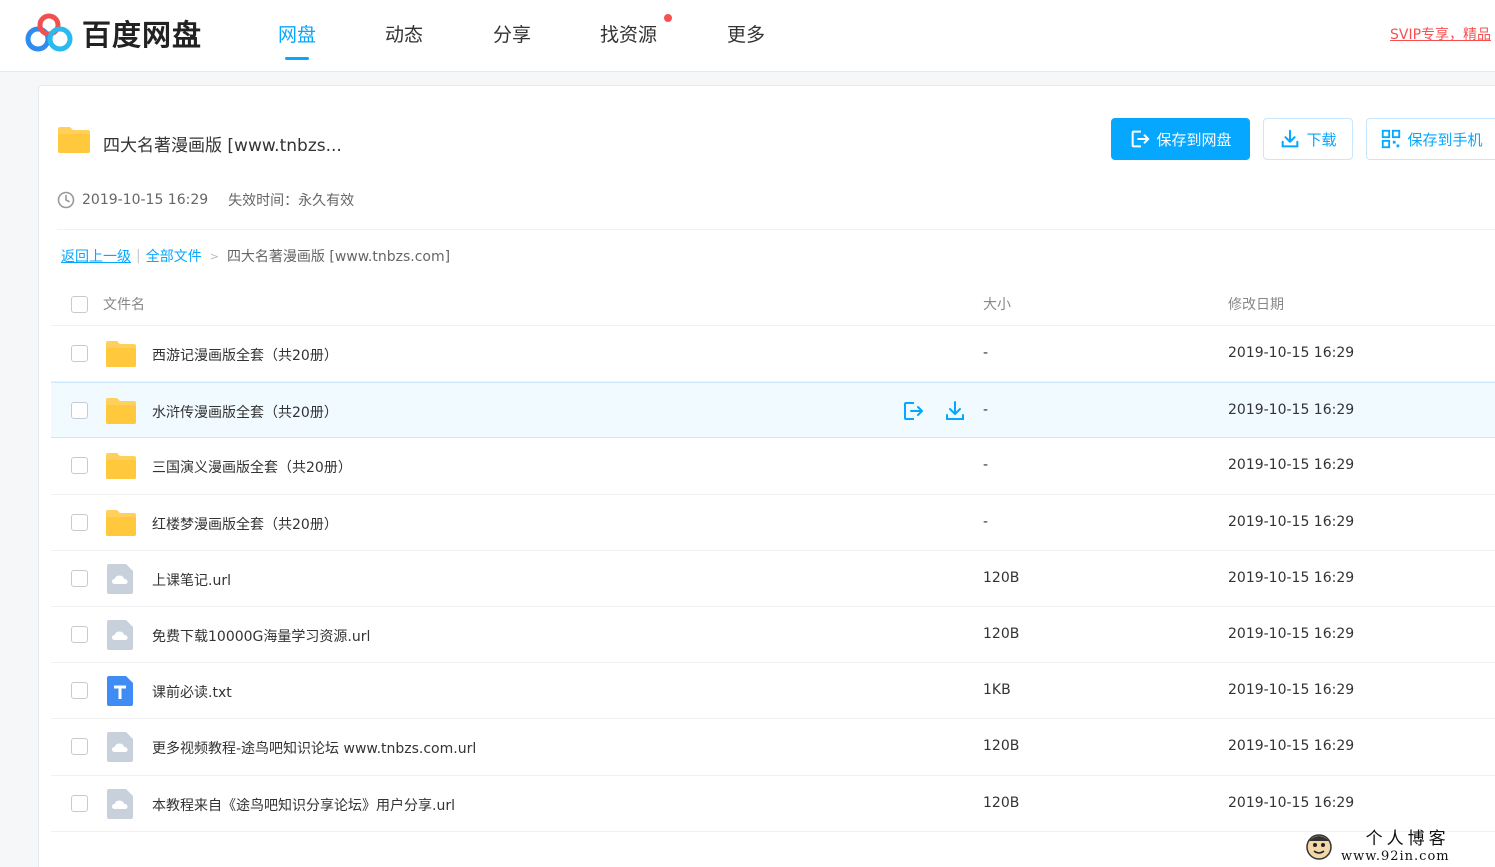  Describe the element at coordinates (49, 32) in the screenshot. I see `baidu-cloud-logo-icon` at that location.